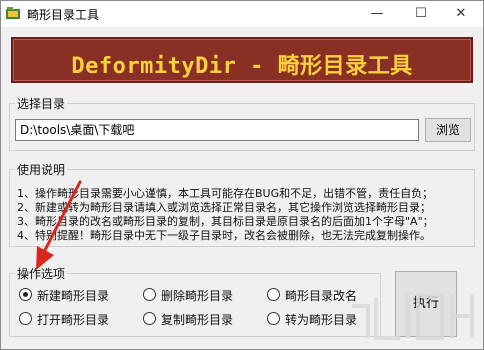 This screenshot has width=484, height=350. Describe the element at coordinates (224, 235) in the screenshot. I see `usage-line: 4、特别提醒！畸形目录中无下一级子目录时，改名会被删除，也无法完成复制操作。` at that location.